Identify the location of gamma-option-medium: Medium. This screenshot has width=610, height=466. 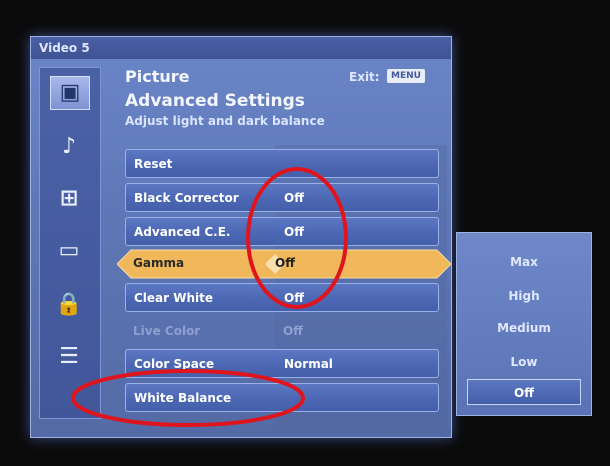
(524, 328).